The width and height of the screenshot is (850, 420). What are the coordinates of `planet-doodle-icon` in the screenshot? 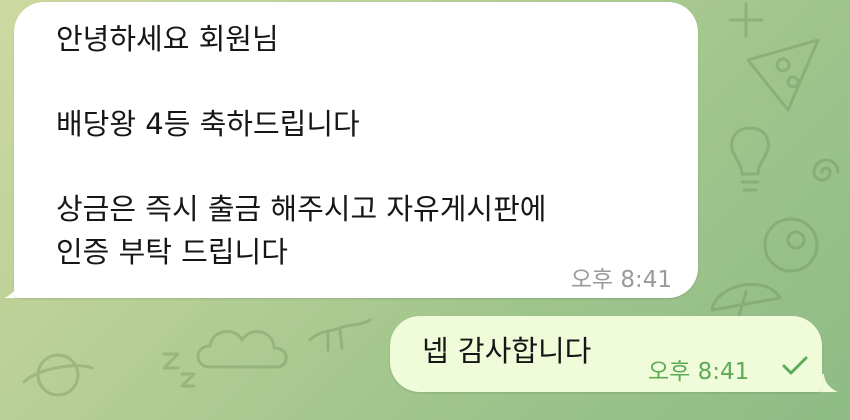 It's located at (58, 375).